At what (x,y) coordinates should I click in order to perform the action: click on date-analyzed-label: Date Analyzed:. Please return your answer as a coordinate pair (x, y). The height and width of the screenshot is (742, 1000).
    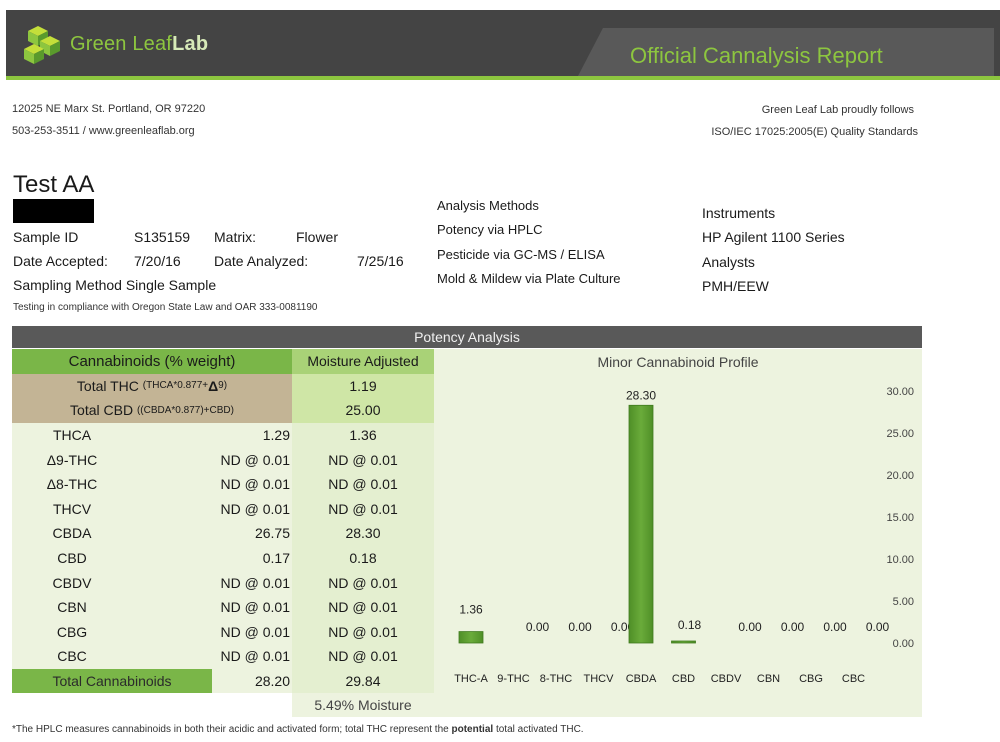
    Looking at the image, I should click on (261, 261).